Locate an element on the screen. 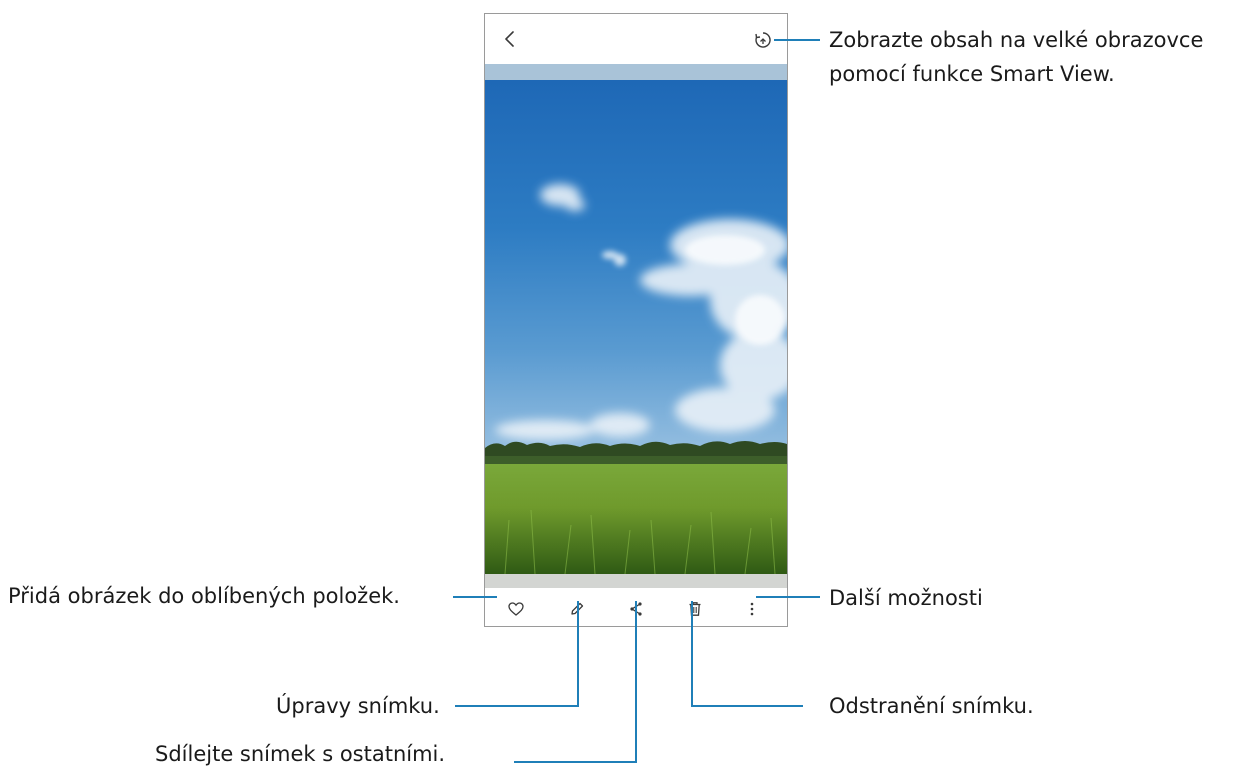 Image resolution: width=1241 pixels, height=772 pixels. chevron-left-icon is located at coordinates (510, 39).